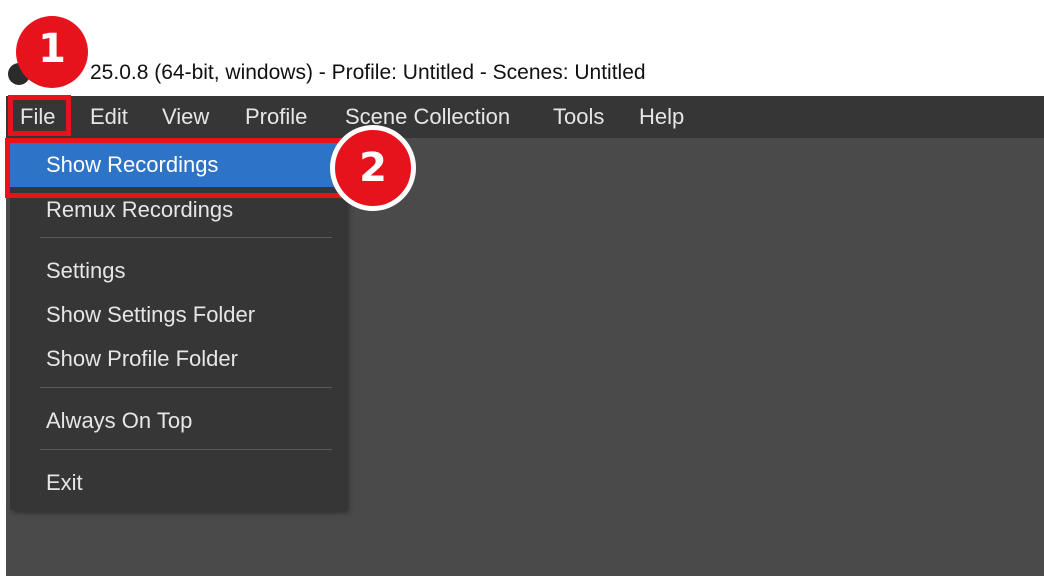 This screenshot has height=576, width=1044. I want to click on menu-item-show-settings-folder: Show Settings Folder, so click(175, 315).